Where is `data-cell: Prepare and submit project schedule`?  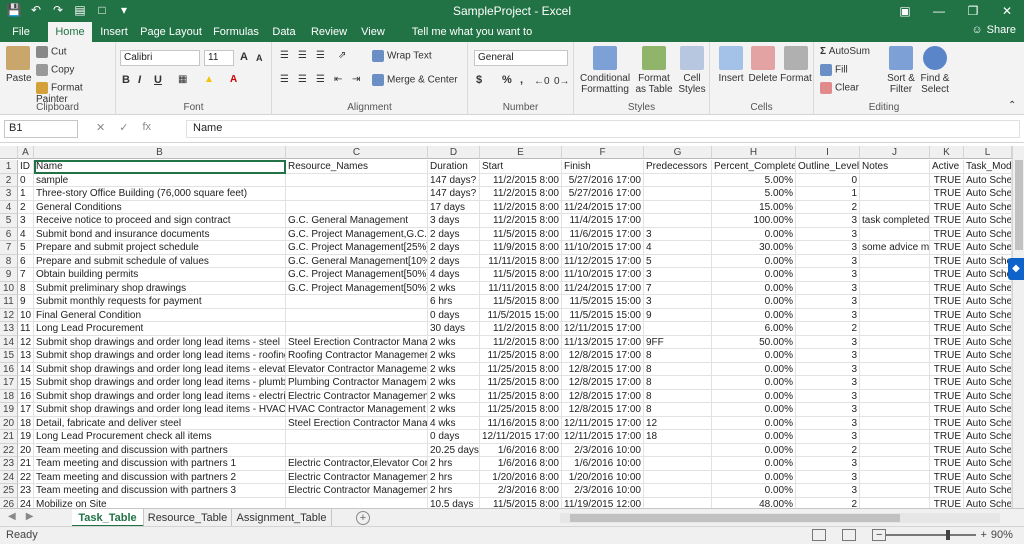 data-cell: Prepare and submit project schedule is located at coordinates (160, 248).